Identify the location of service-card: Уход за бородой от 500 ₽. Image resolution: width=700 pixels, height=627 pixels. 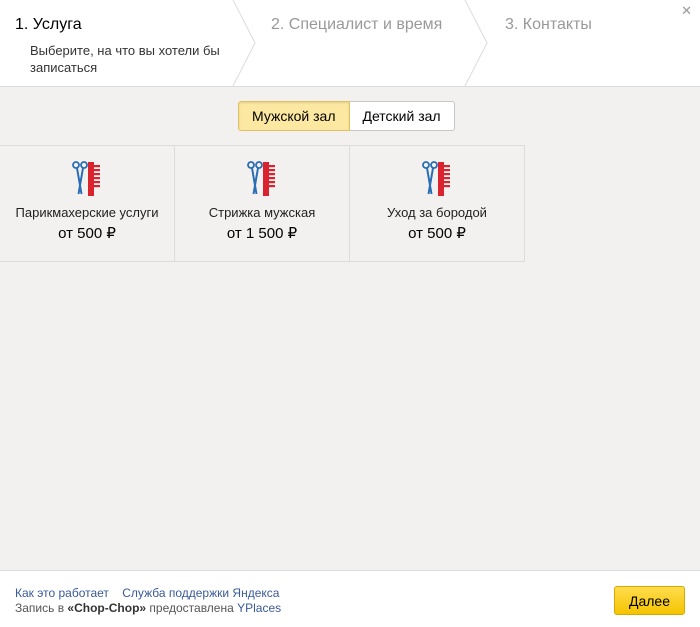
(437, 203).